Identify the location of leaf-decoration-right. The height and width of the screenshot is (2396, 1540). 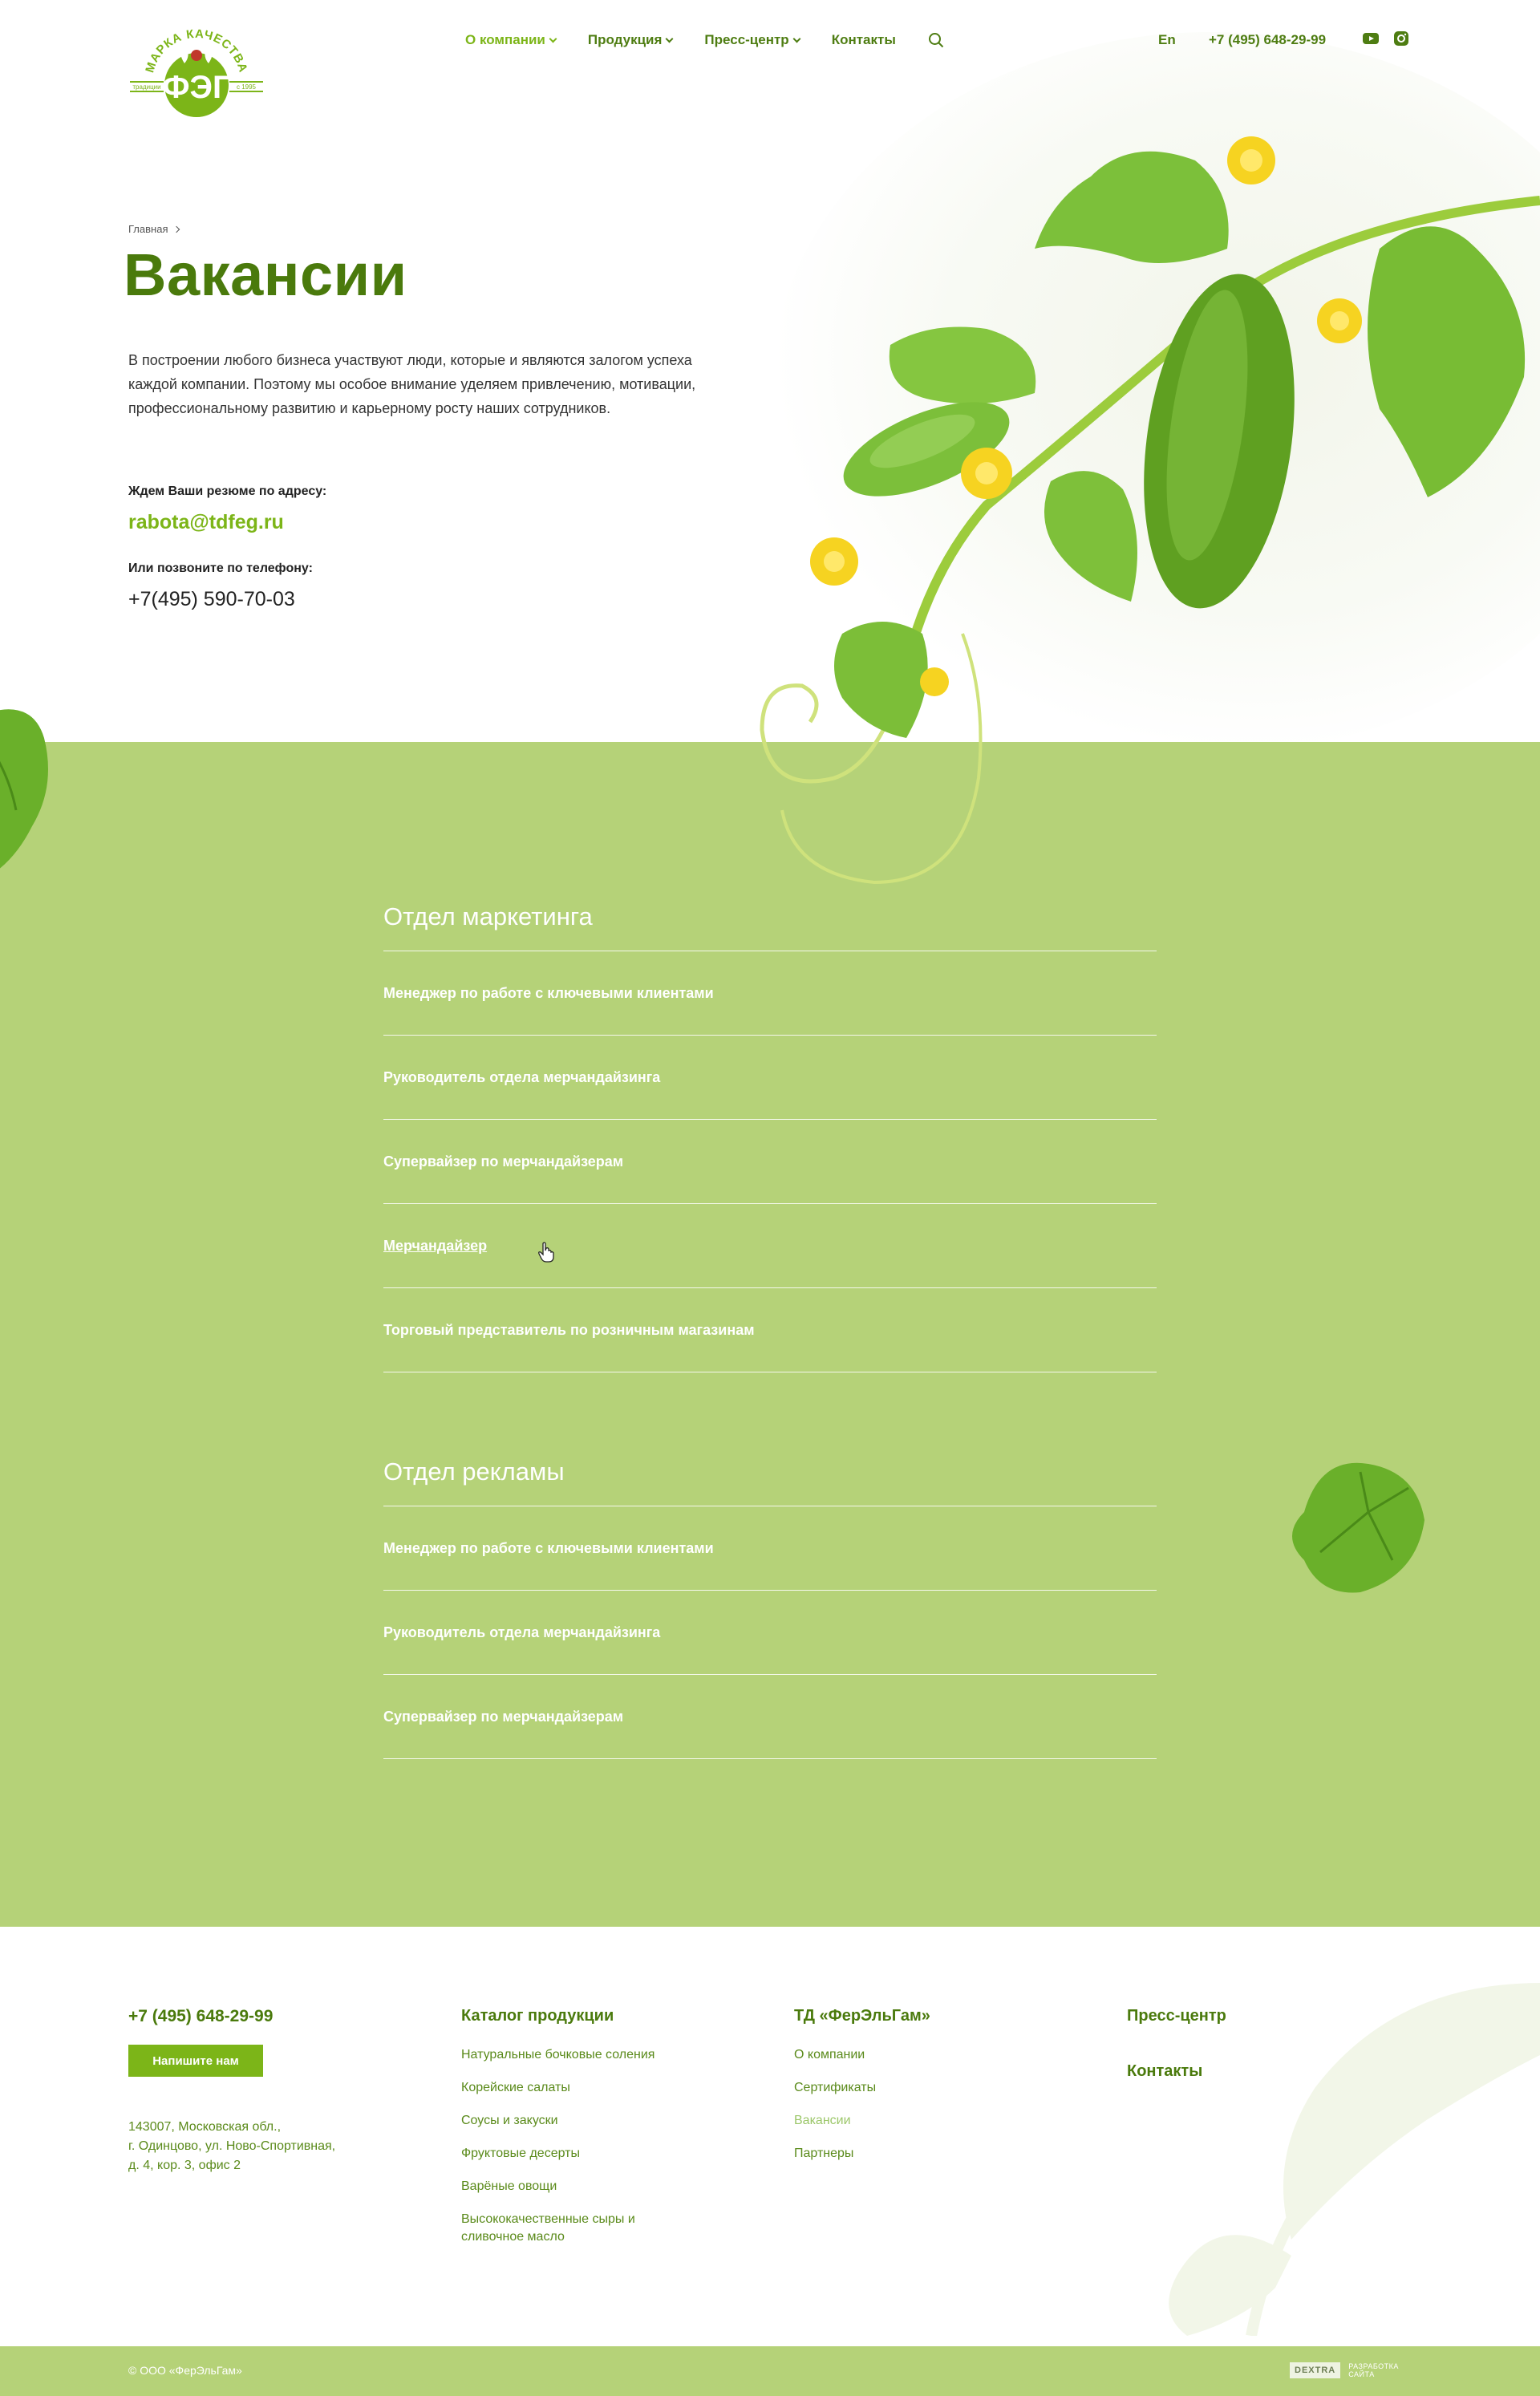
(1358, 1527).